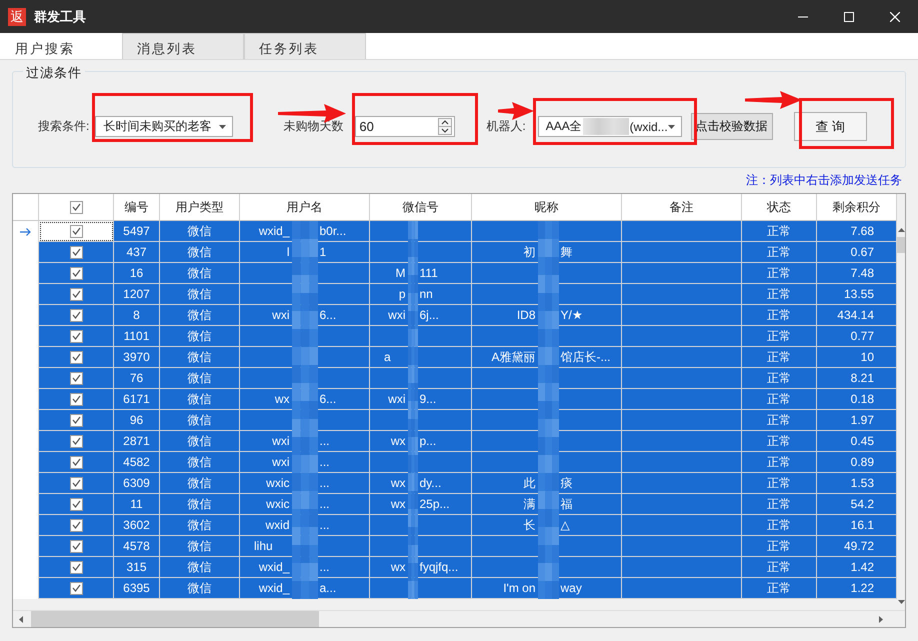  Describe the element at coordinates (164, 126) in the screenshot. I see `dropdown: 长时间未购买的老客` at that location.